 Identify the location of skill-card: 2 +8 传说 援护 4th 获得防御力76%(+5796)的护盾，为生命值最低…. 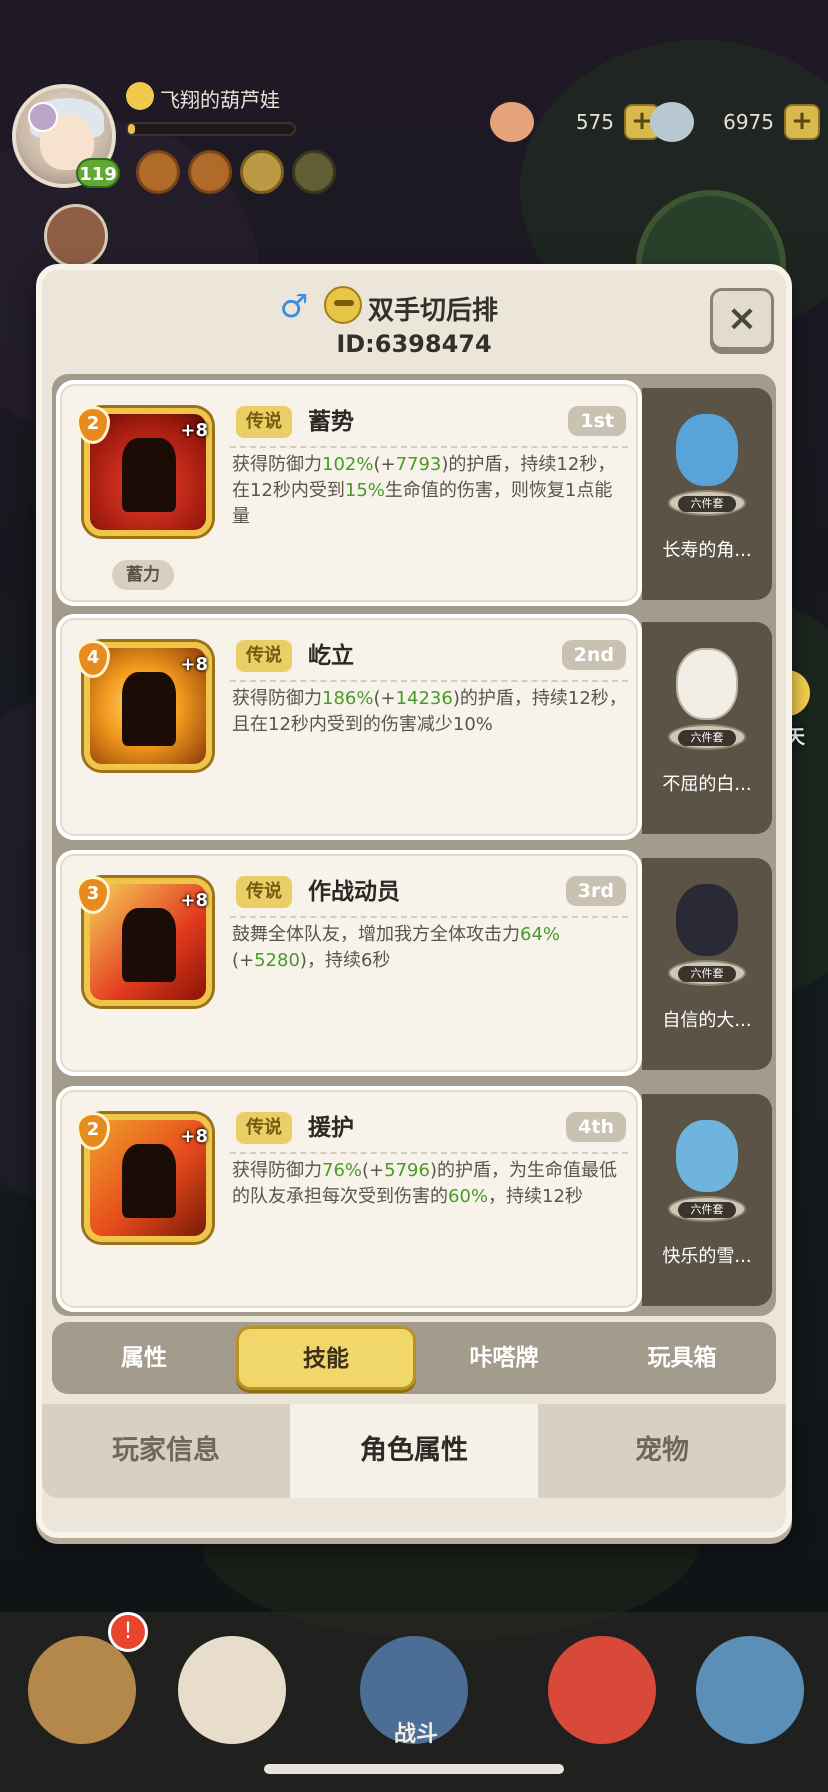
(349, 1199).